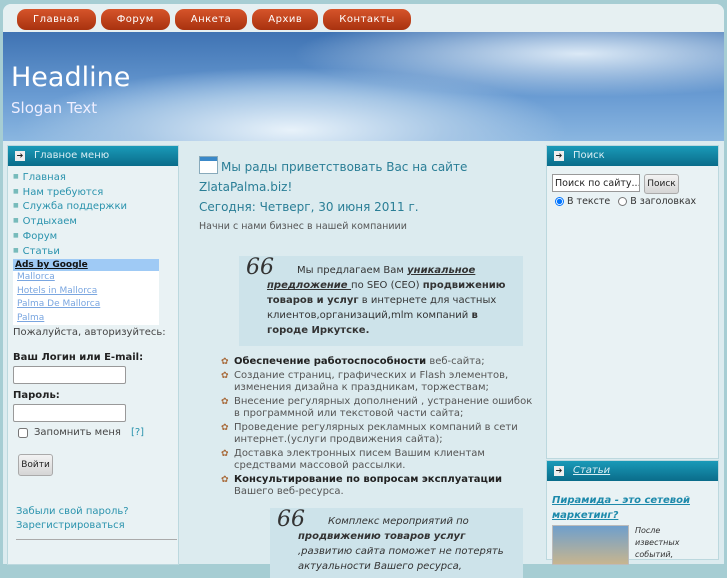 Image resolution: width=727 pixels, height=578 pixels. Describe the element at coordinates (69, 375) in the screenshot. I see `login-input` at that location.